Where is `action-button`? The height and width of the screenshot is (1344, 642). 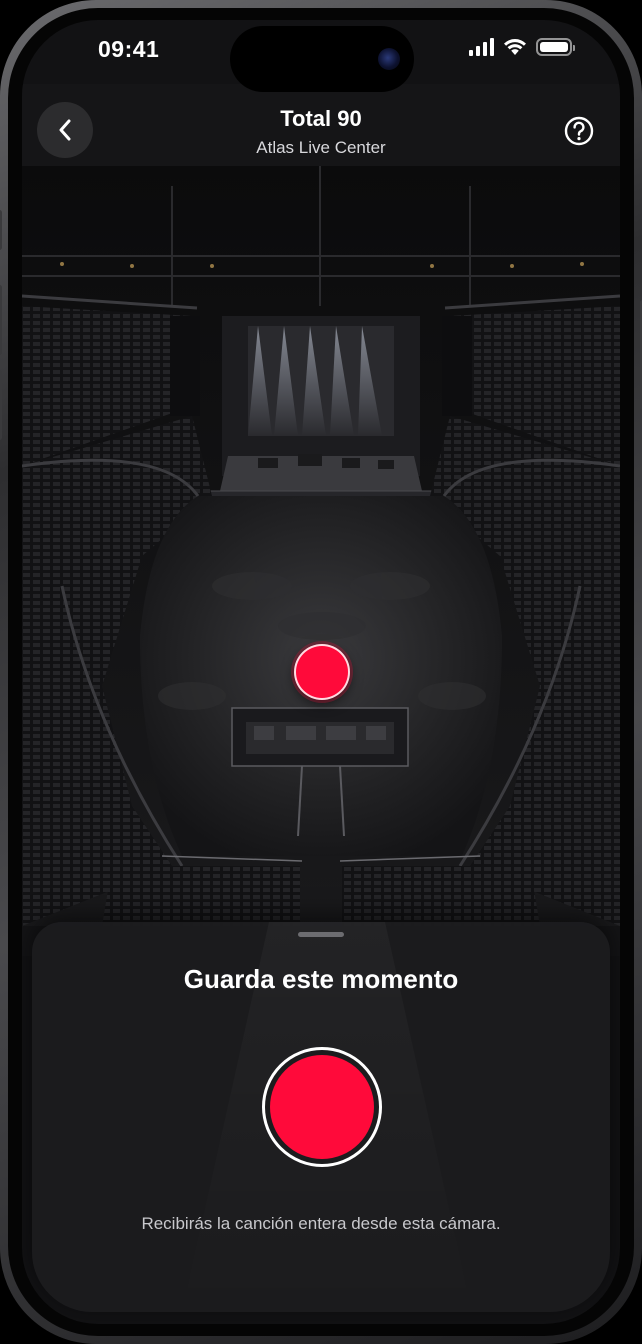
action-button is located at coordinates (1, 230).